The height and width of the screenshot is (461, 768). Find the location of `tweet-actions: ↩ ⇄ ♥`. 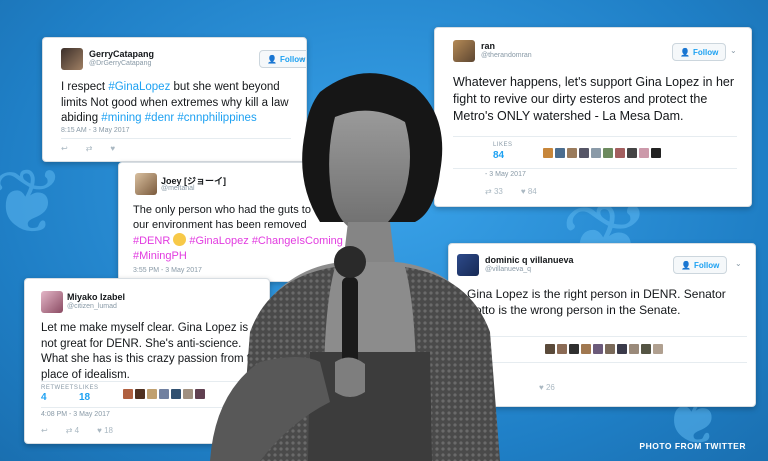

tweet-actions: ↩ ⇄ ♥ is located at coordinates (88, 148).